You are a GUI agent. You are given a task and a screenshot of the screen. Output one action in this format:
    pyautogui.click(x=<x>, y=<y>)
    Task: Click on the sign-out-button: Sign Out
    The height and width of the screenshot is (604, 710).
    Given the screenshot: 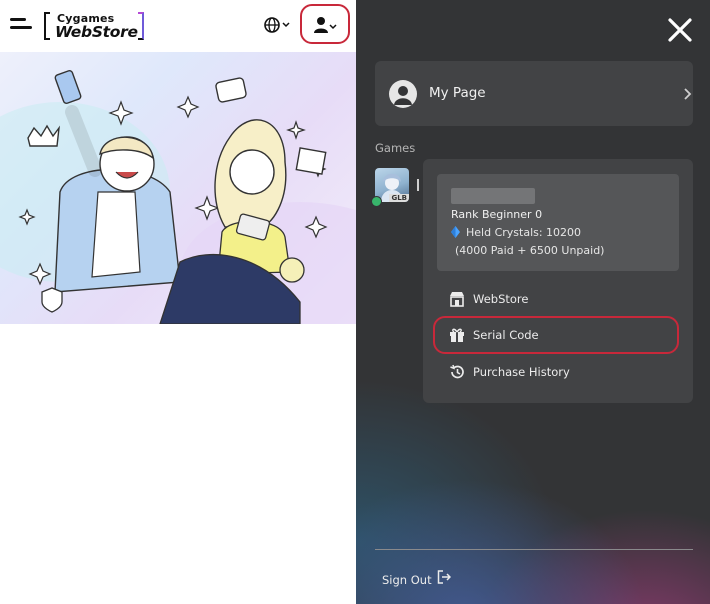 What is the action you would take?
    pyautogui.click(x=416, y=578)
    